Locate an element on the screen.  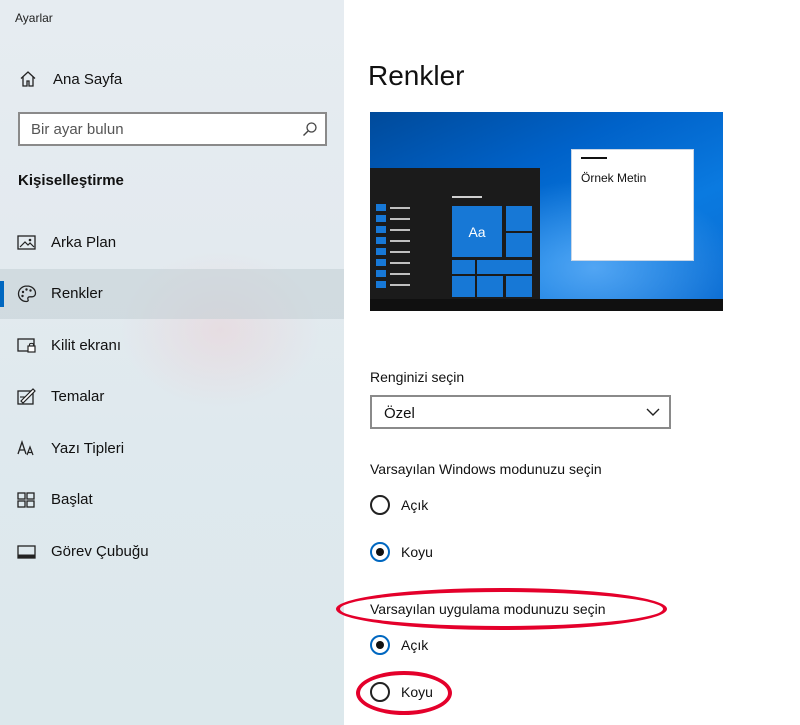
windows-mode-label: Varsayılan Windows modunuzu seçin is located at coordinates (486, 469).